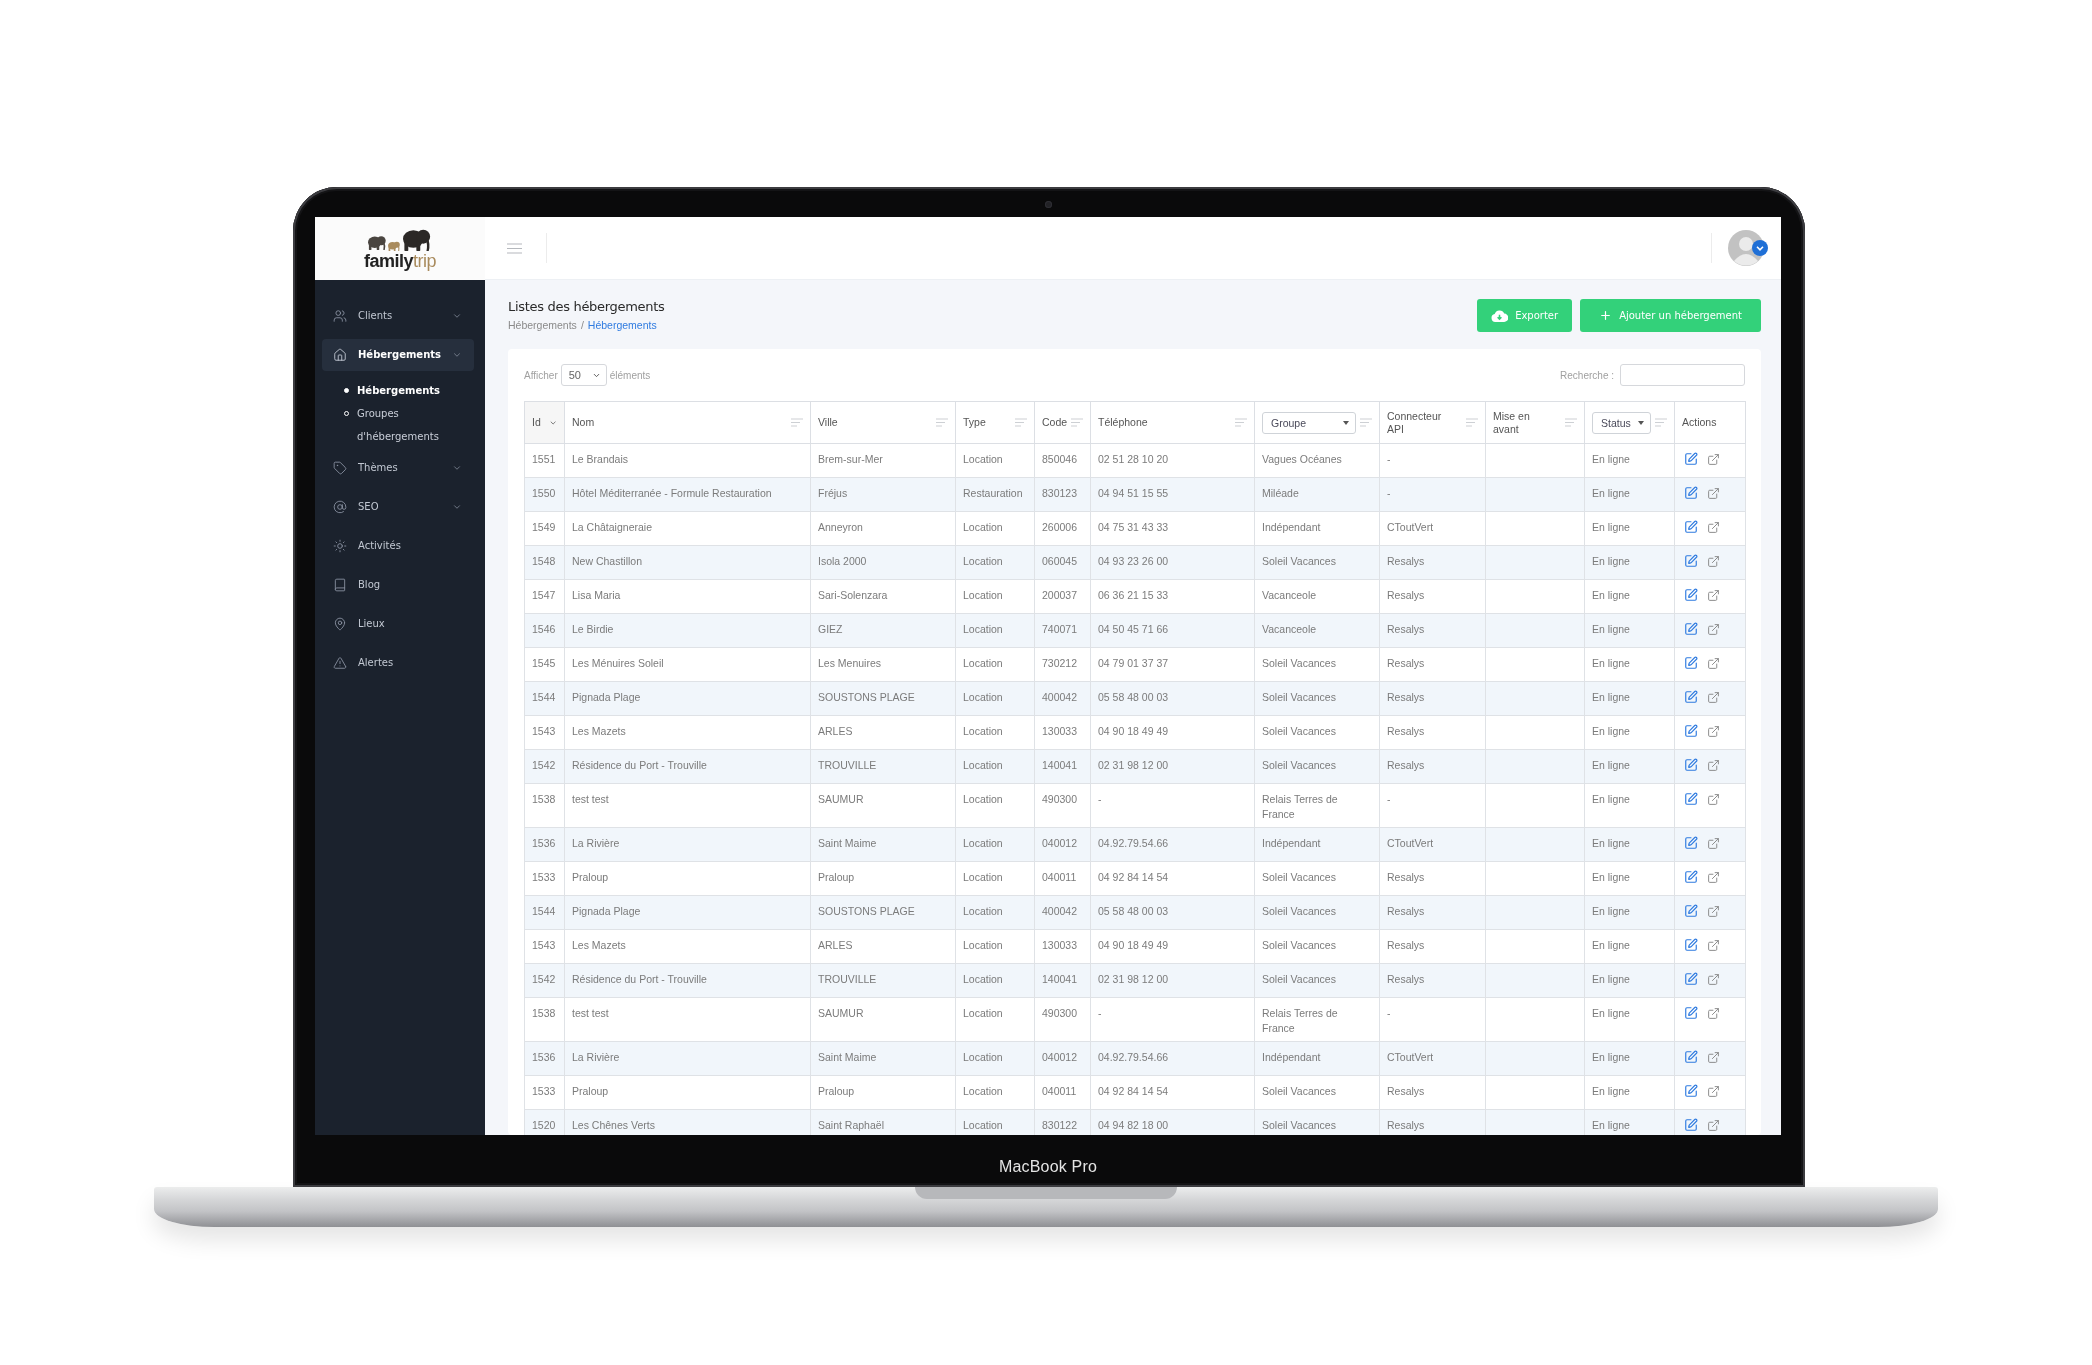 The height and width of the screenshot is (1365, 2092). Describe the element at coordinates (340, 662) in the screenshot. I see `sidebar-item-icon` at that location.